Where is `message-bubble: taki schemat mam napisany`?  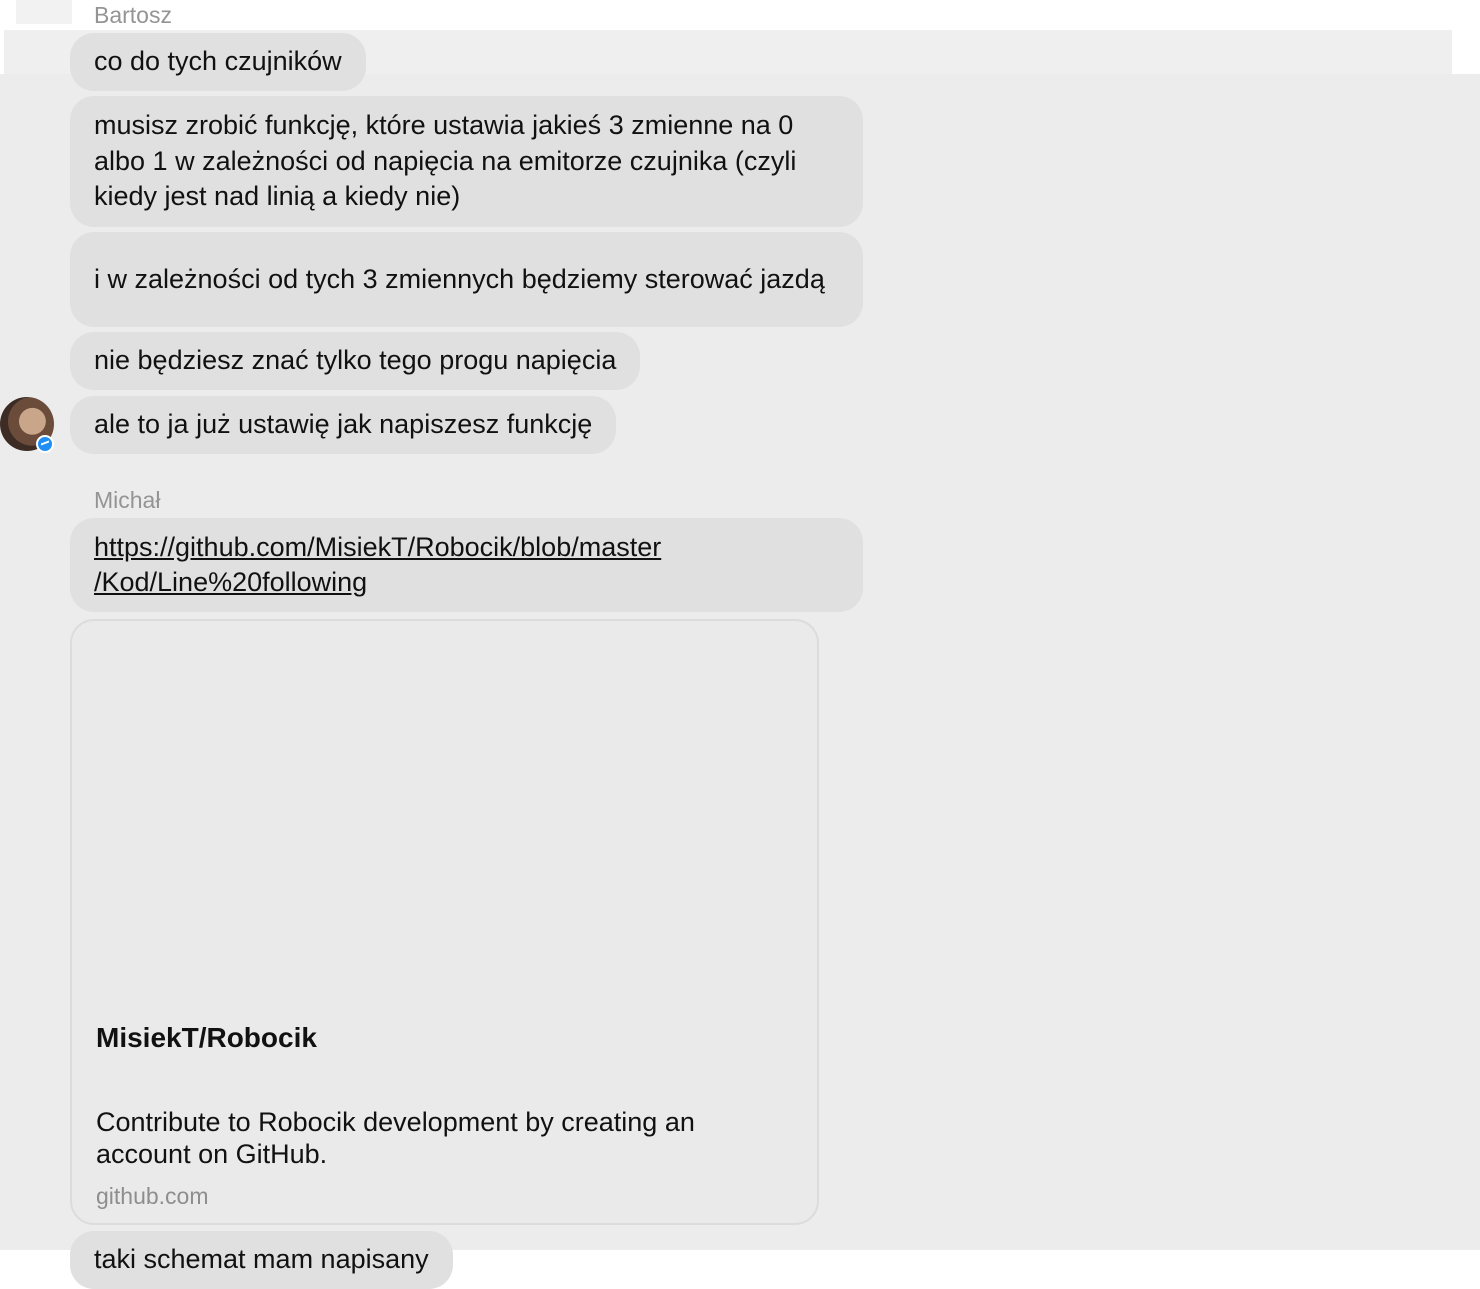
message-bubble: taki schemat mam napisany is located at coordinates (261, 1260).